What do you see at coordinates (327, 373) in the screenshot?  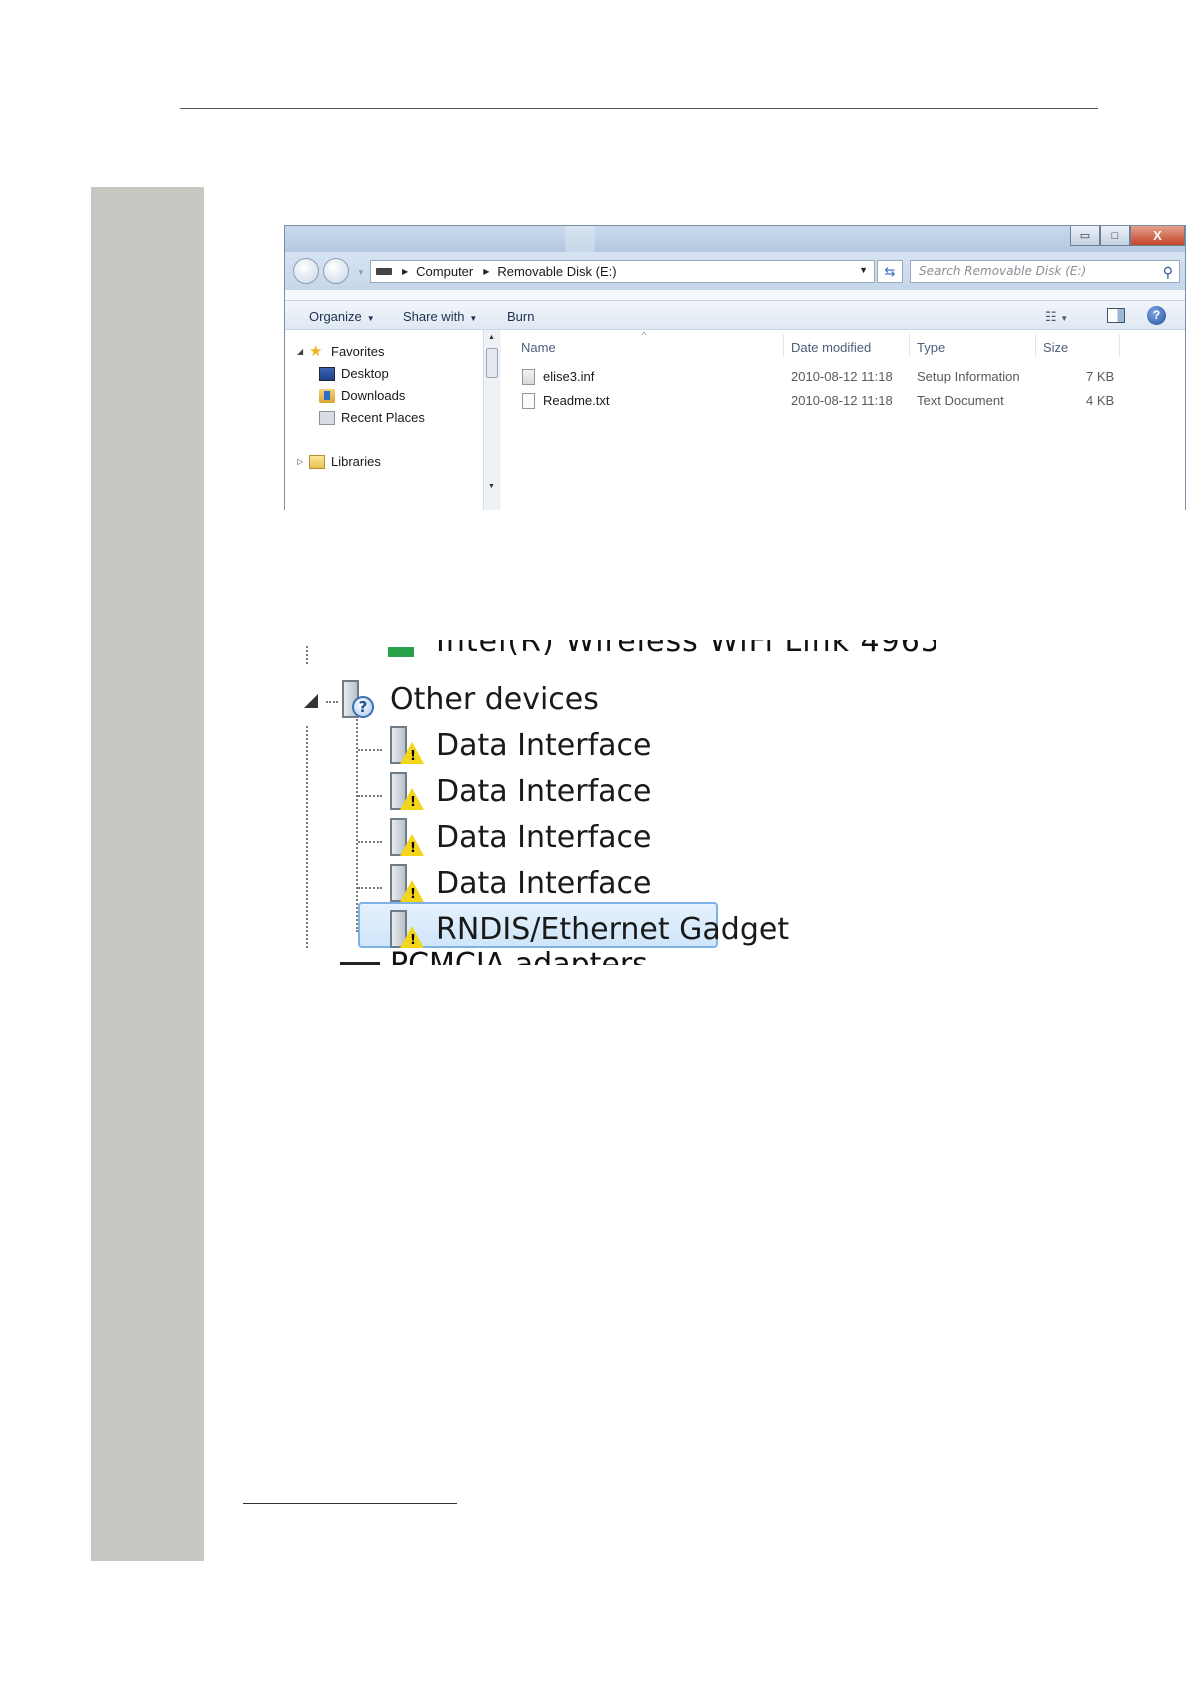 I see `desktop-icon` at bounding box center [327, 373].